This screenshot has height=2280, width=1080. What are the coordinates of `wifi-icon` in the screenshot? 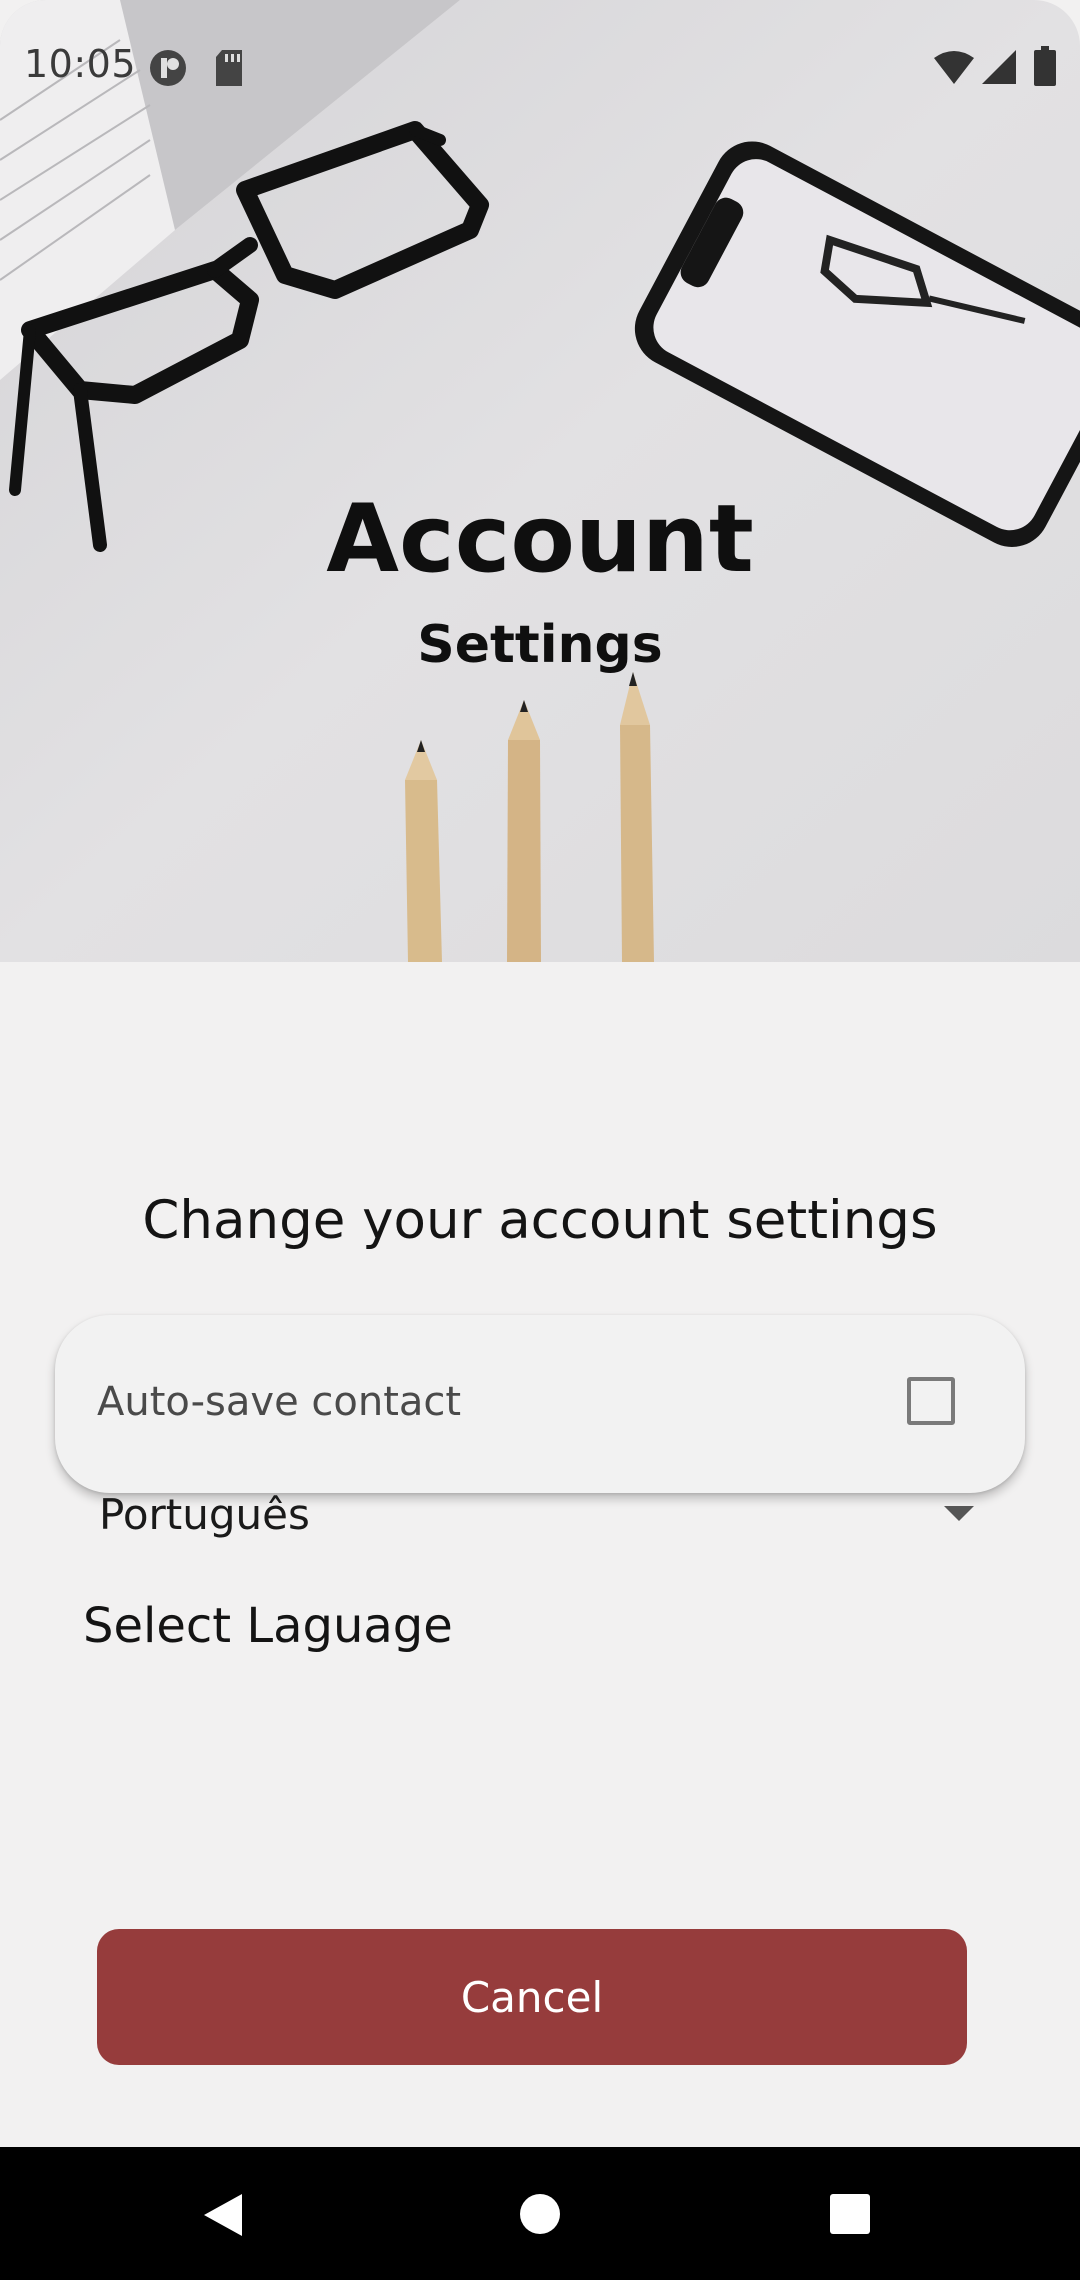 It's located at (954, 67).